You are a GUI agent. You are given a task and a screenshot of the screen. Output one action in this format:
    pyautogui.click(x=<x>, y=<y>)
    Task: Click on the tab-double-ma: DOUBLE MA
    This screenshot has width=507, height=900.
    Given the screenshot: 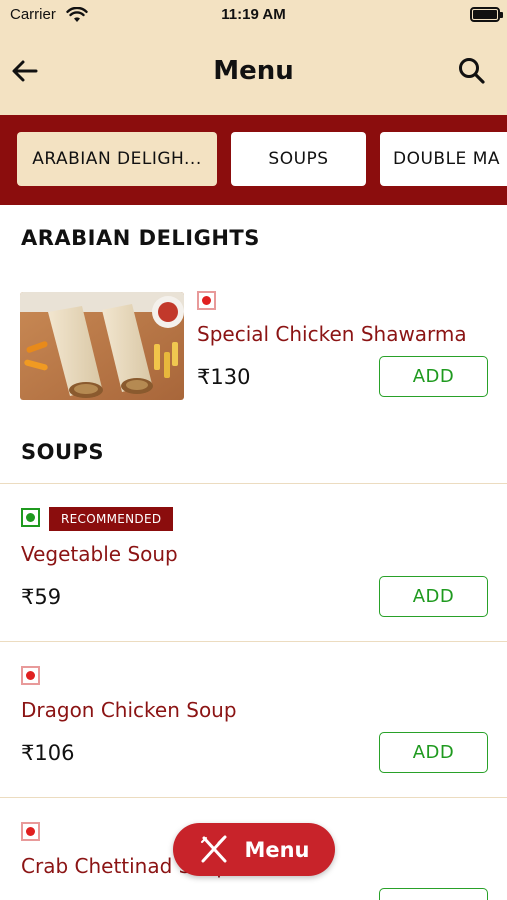 What is the action you would take?
    pyautogui.click(x=443, y=159)
    